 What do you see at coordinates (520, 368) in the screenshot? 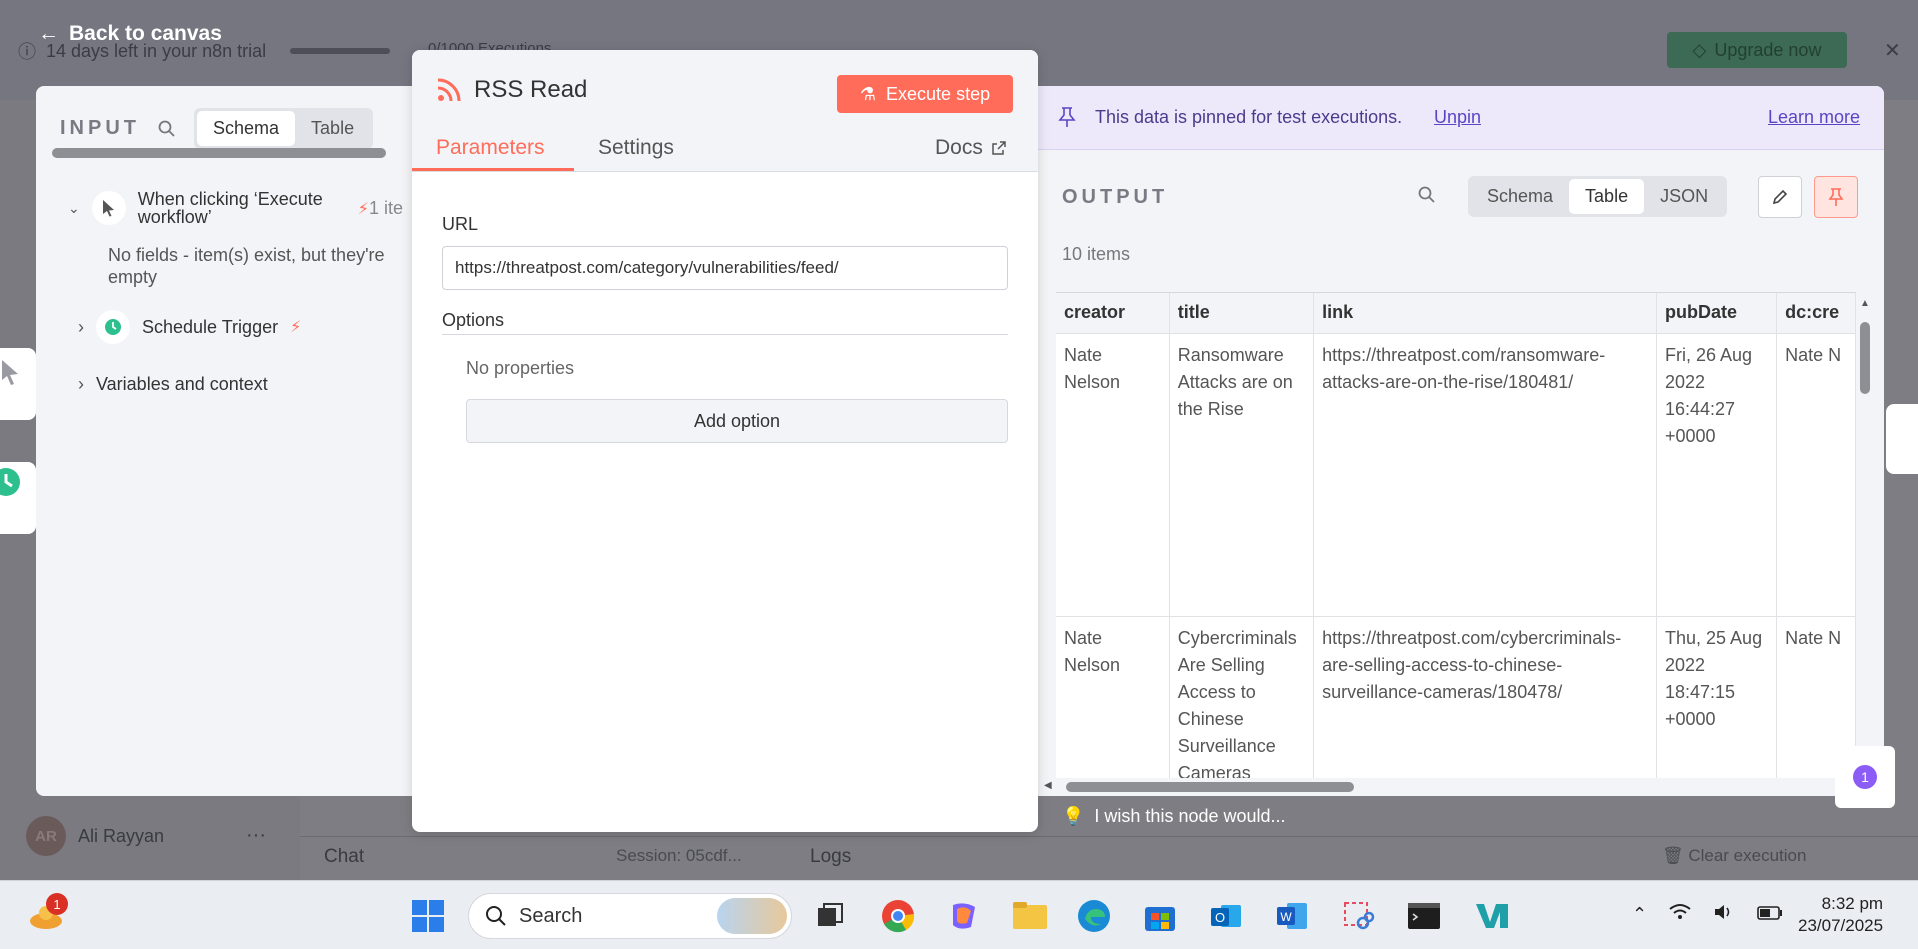
I see `no-properties-text: No properties` at bounding box center [520, 368].